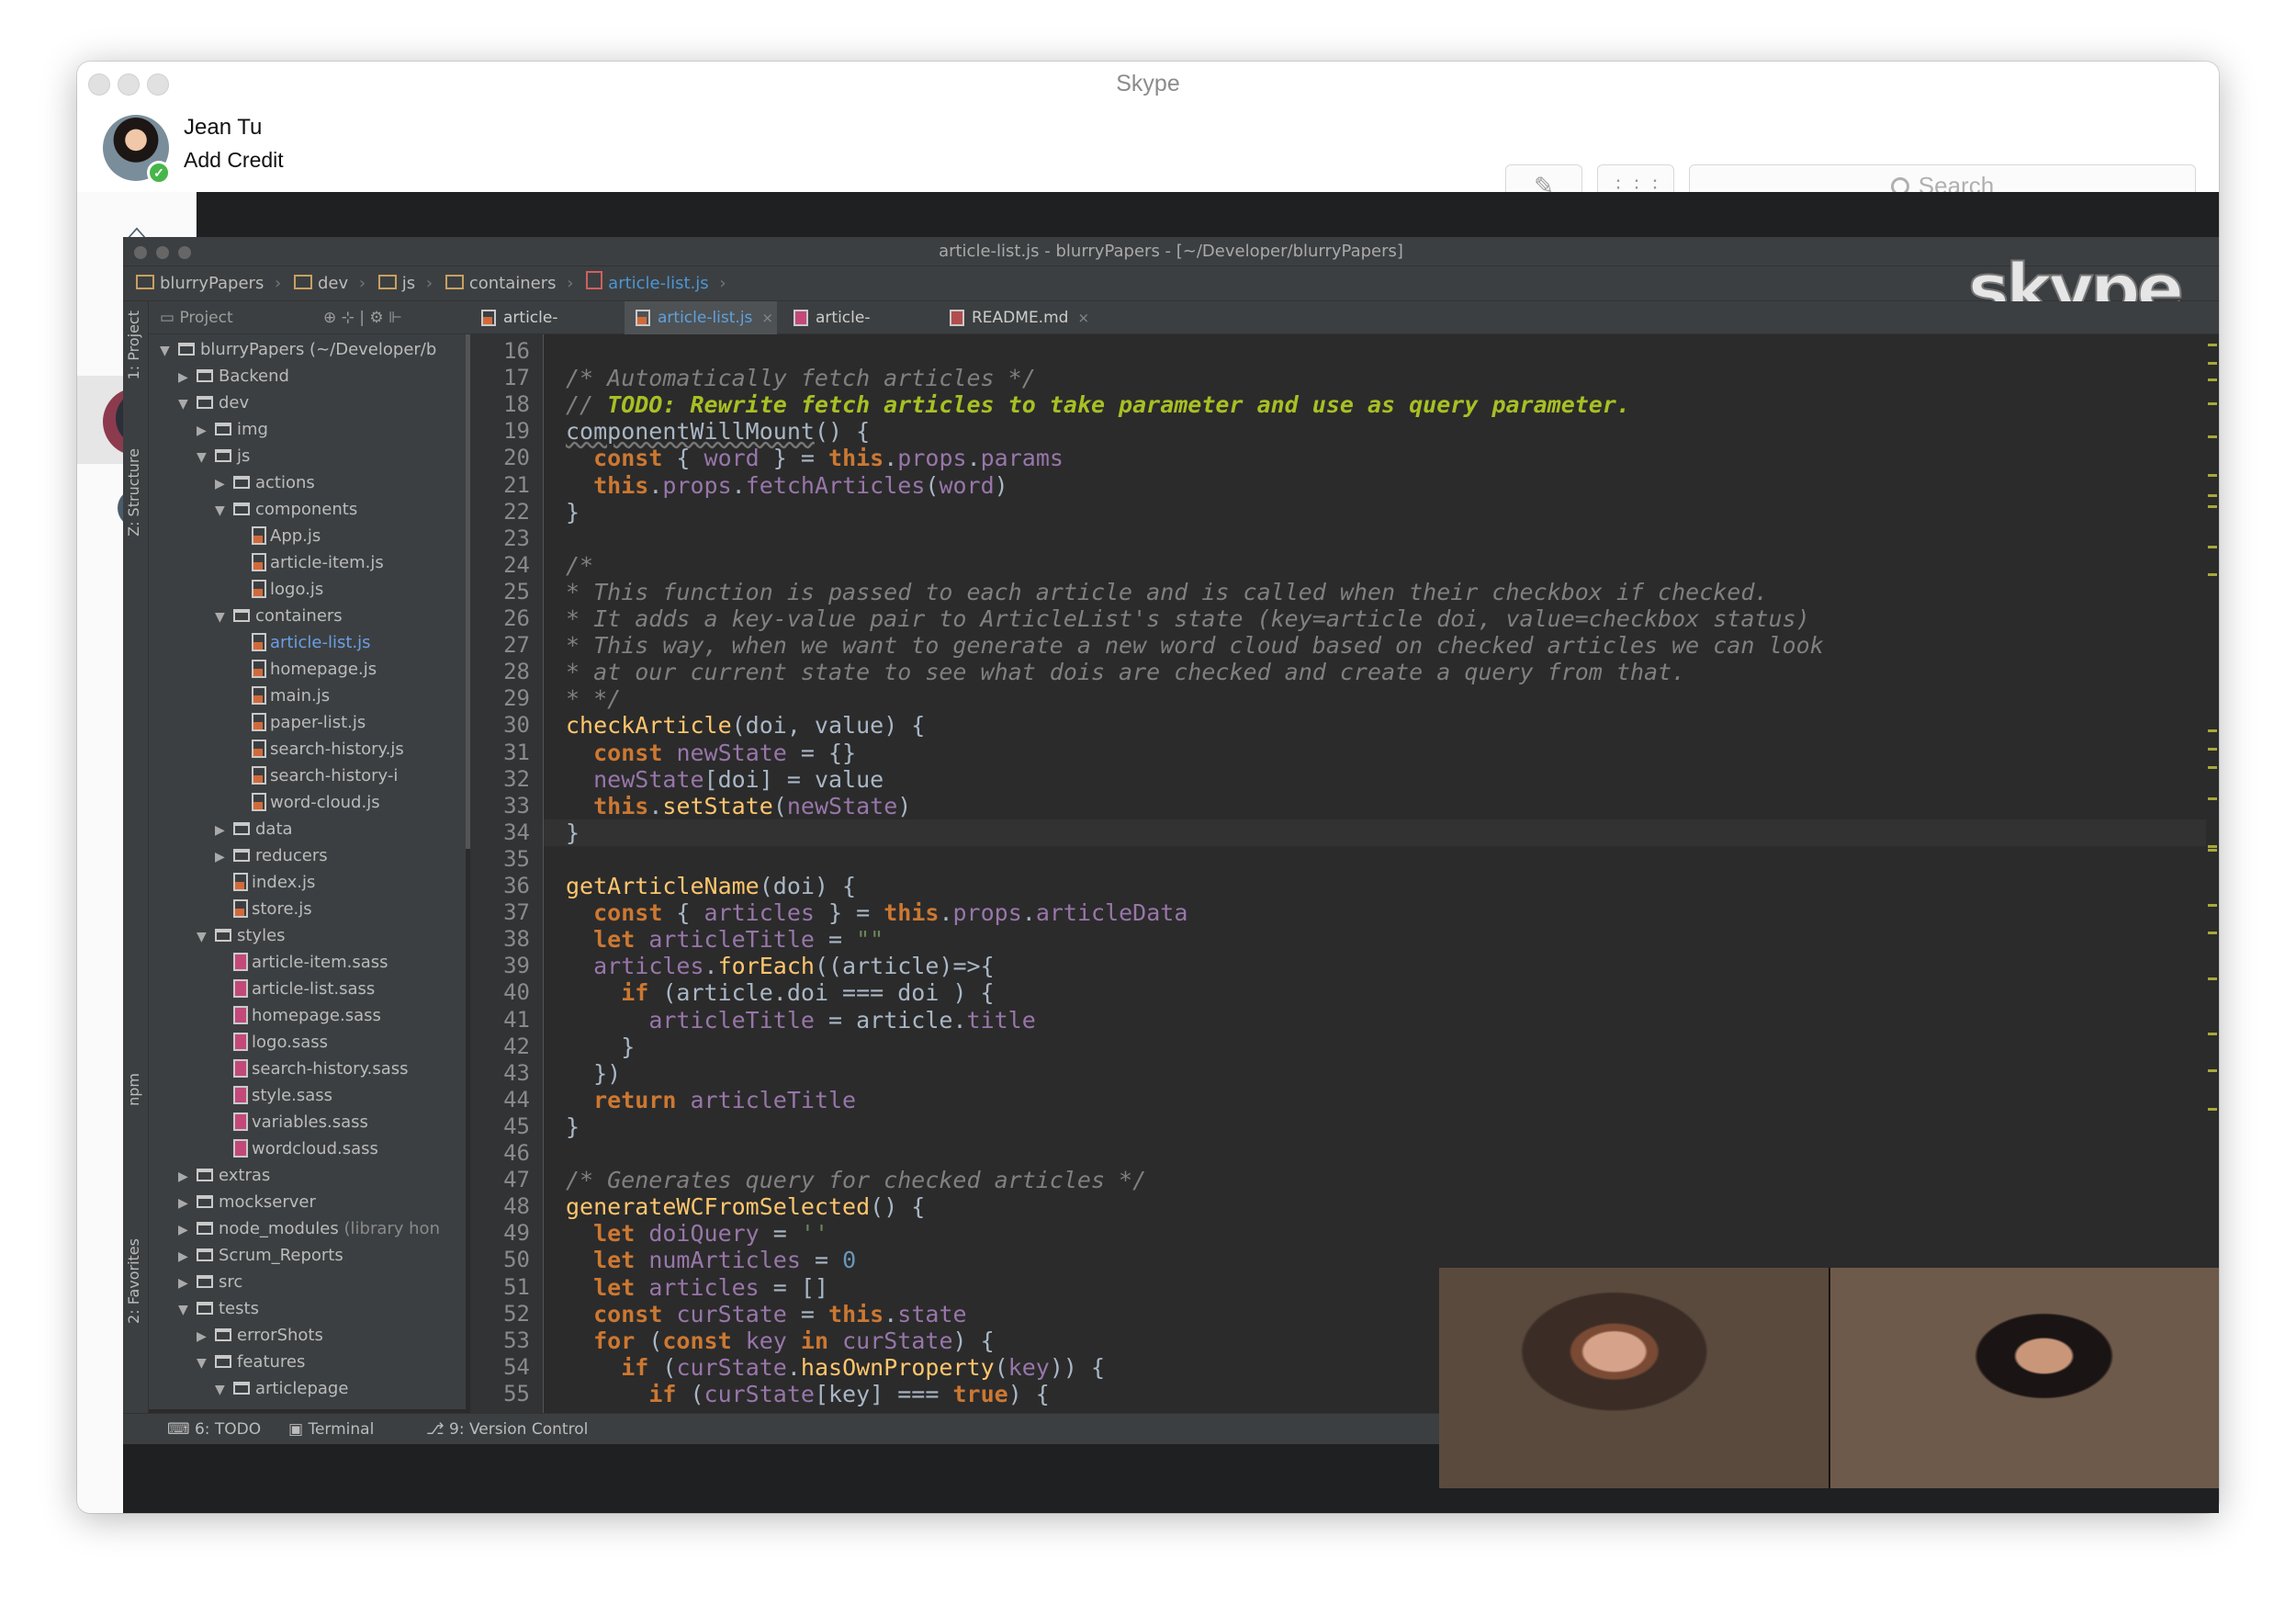 The image size is (2296, 1604). I want to click on breadcrumb-item: dev, so click(330, 283).